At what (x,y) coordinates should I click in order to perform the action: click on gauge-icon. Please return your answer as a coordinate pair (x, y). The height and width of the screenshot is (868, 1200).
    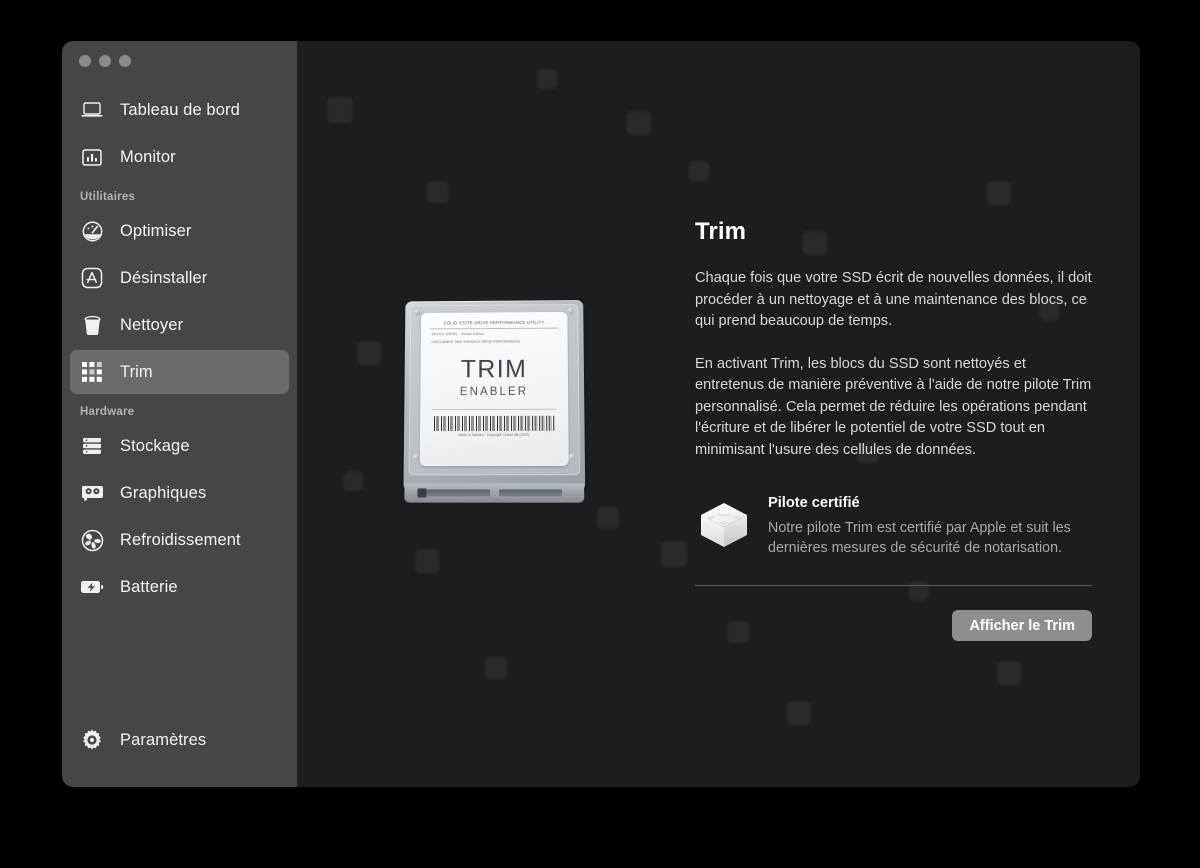
    Looking at the image, I should click on (92, 231).